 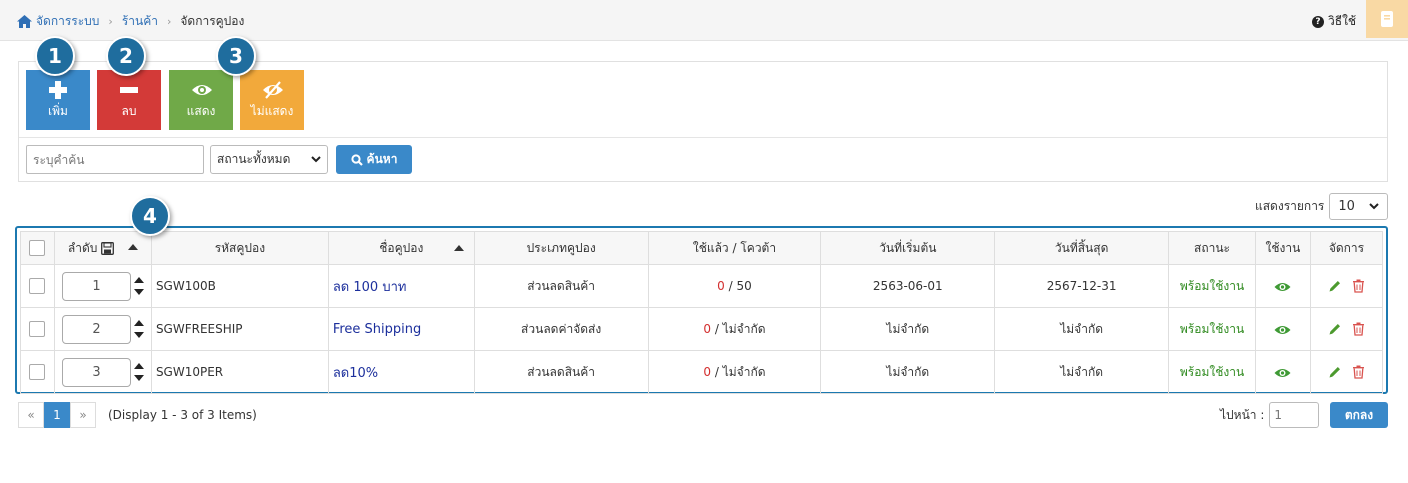 I want to click on header-name: ชื่อคูปอง, so click(x=401, y=248).